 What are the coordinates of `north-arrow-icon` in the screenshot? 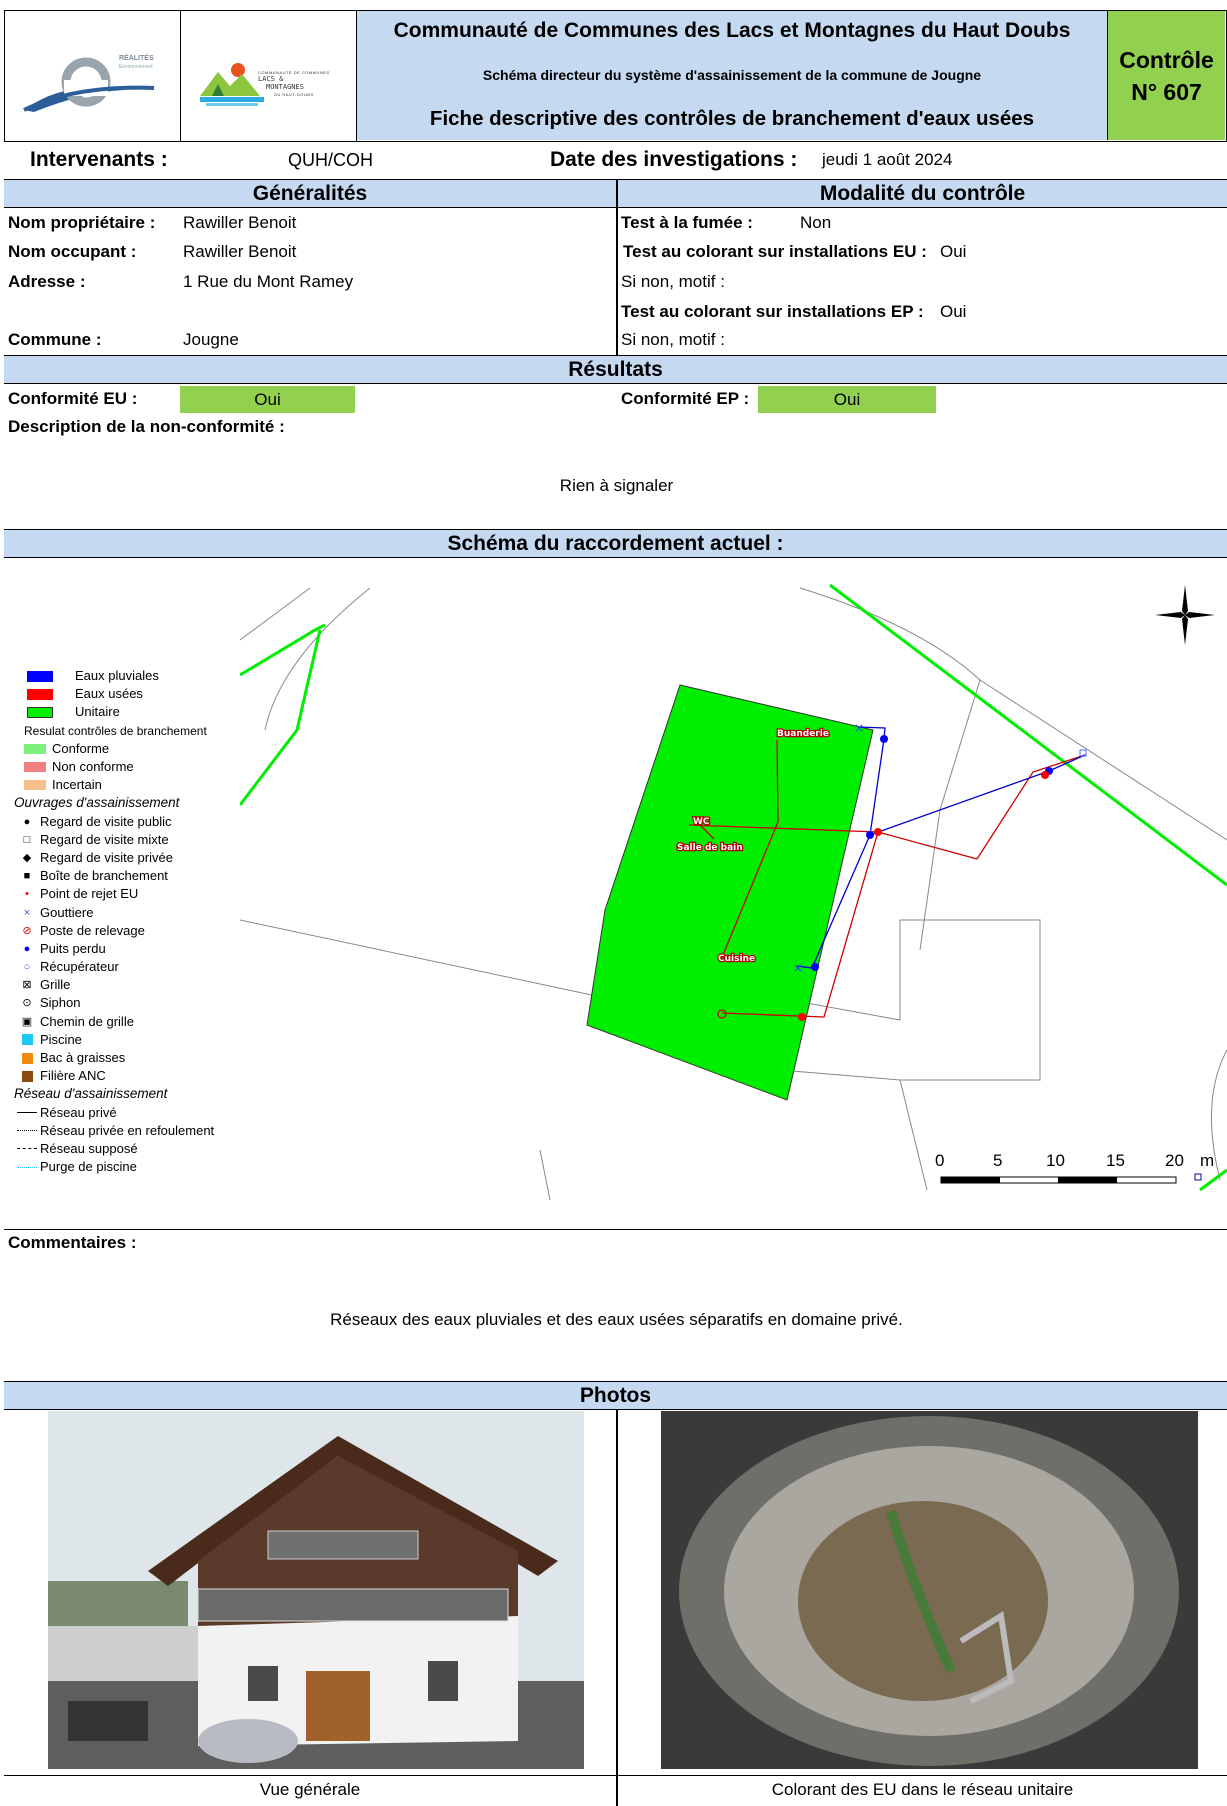 It's located at (1185, 615).